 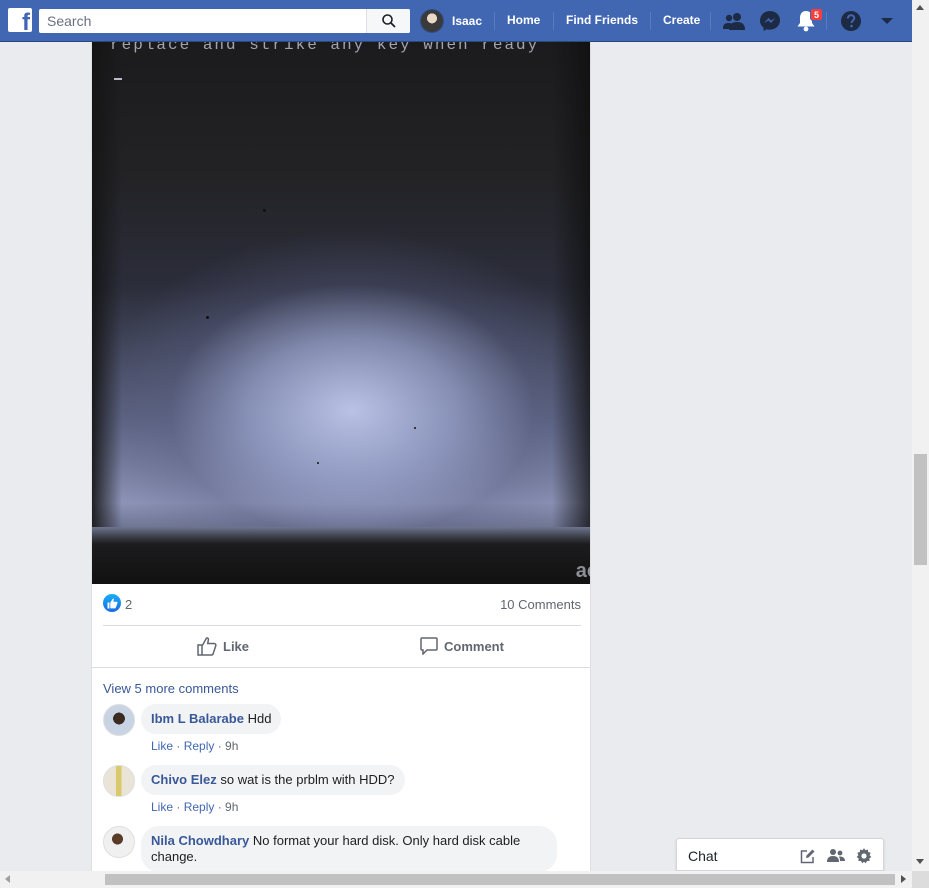 I want to click on like-button: Like, so click(x=223, y=646).